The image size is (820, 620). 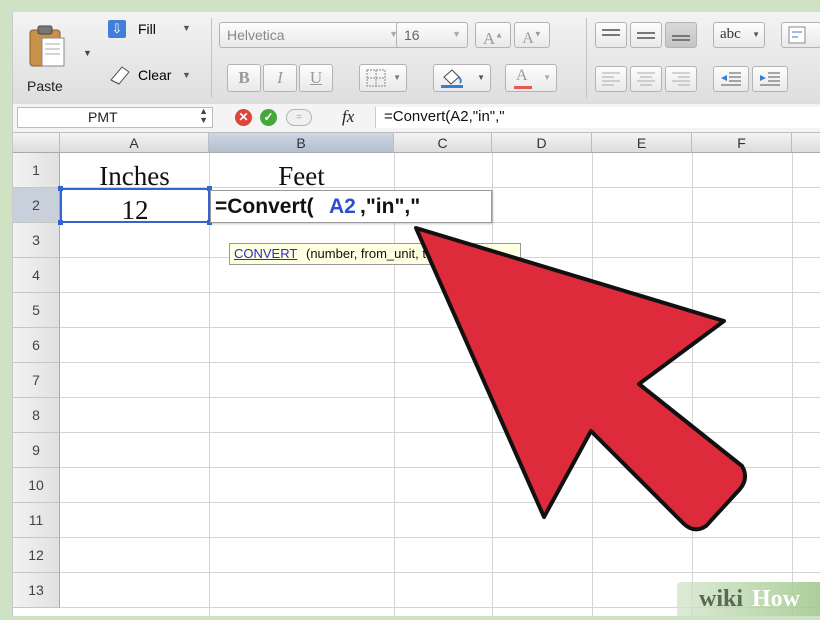 I want to click on name-box: PMT ▲ ▼, so click(x=115, y=117).